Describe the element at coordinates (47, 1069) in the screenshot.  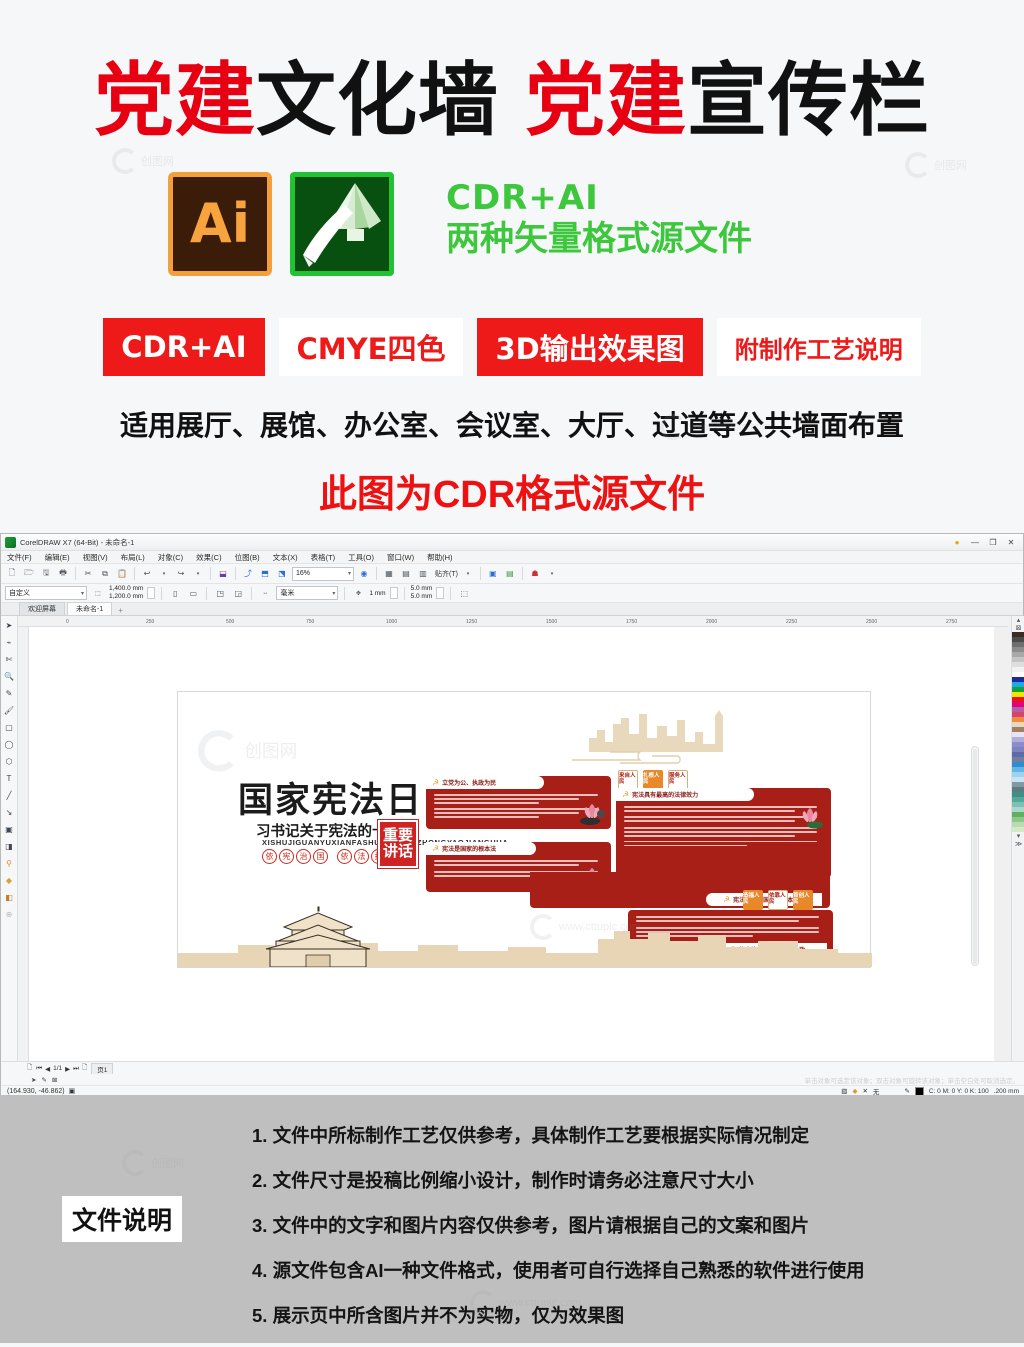
I see `prev-page-icon: ◀` at that location.